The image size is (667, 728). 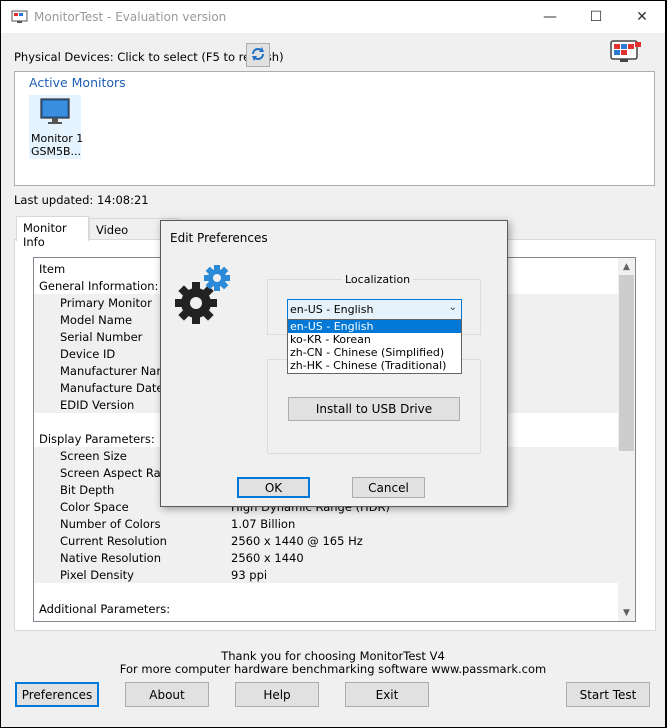 What do you see at coordinates (167, 694) in the screenshot?
I see `about-button: About` at bounding box center [167, 694].